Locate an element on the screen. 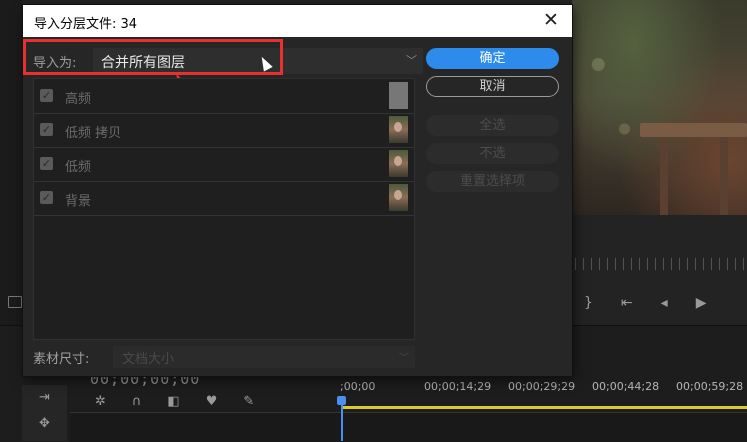 This screenshot has height=442, width=747. track-area is located at coordinates (408, 427).